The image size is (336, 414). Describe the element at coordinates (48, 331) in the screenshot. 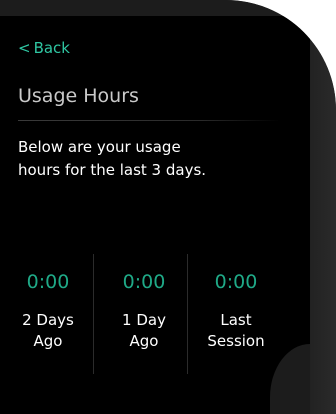

I see `stat-label: 2 Days Ago` at that location.